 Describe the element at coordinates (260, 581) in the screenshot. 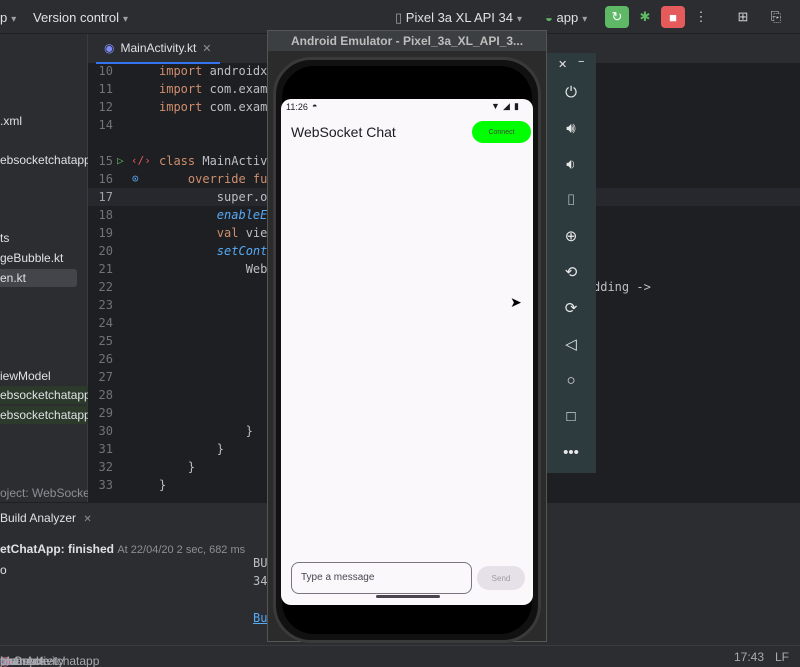

I see `console-line: 34` at that location.